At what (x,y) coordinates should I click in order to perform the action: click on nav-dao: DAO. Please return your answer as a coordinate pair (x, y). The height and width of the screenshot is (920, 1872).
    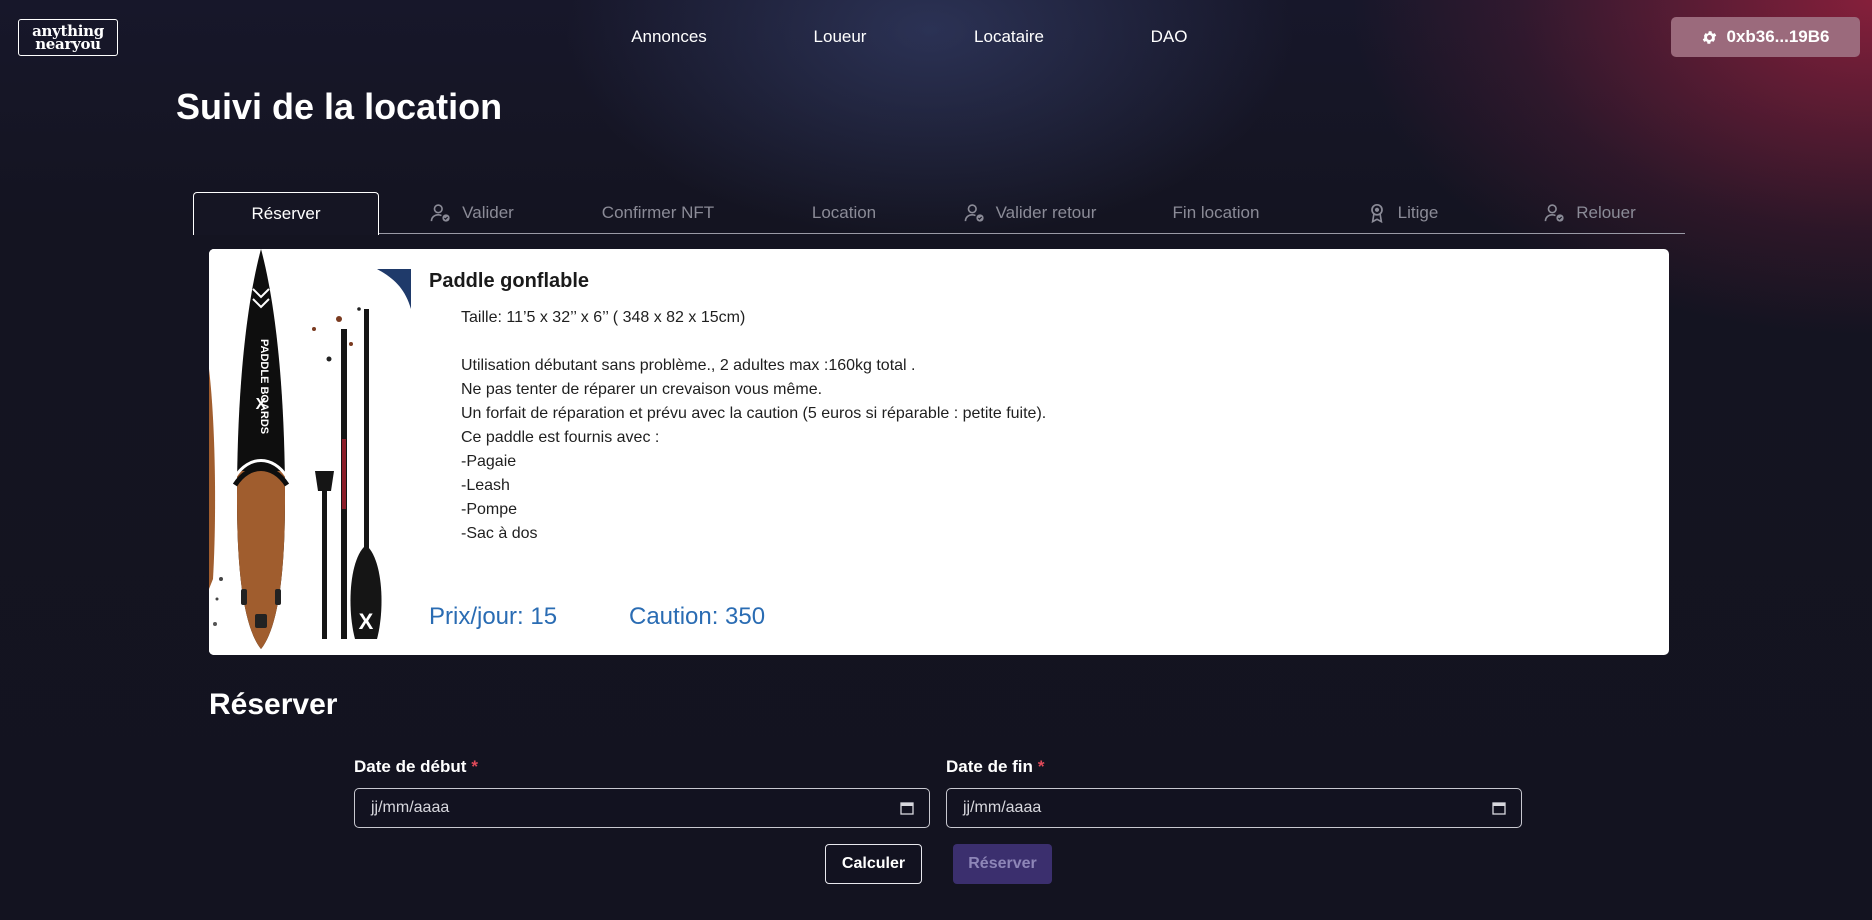
    Looking at the image, I should click on (1169, 37).